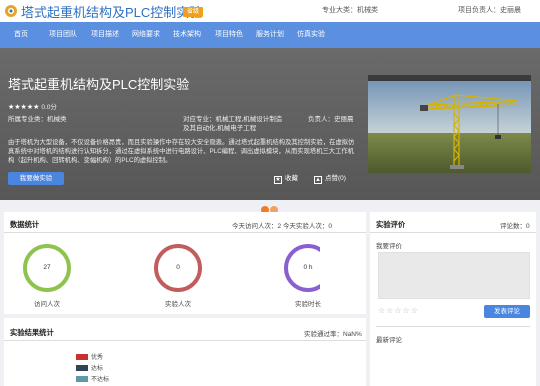 This screenshot has height=386, width=540. Describe the element at coordinates (229, 35) in the screenshot. I see `nav-features: 项目特色` at that location.